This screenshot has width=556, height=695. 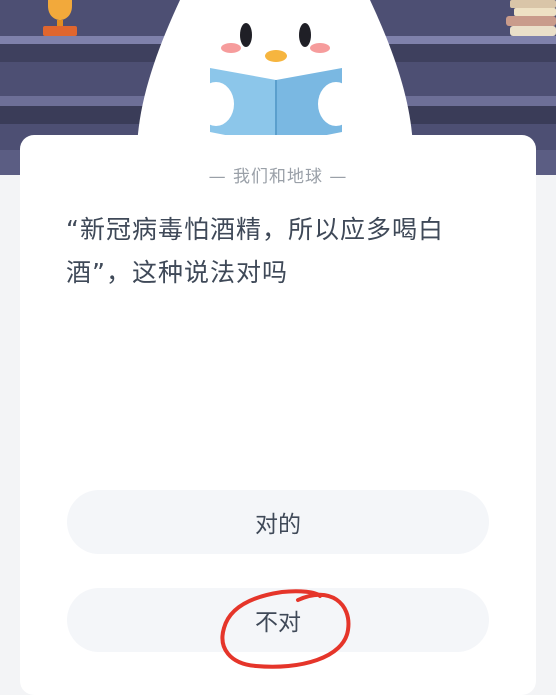 What do you see at coordinates (60, 18) in the screenshot?
I see `trophy-icon` at bounding box center [60, 18].